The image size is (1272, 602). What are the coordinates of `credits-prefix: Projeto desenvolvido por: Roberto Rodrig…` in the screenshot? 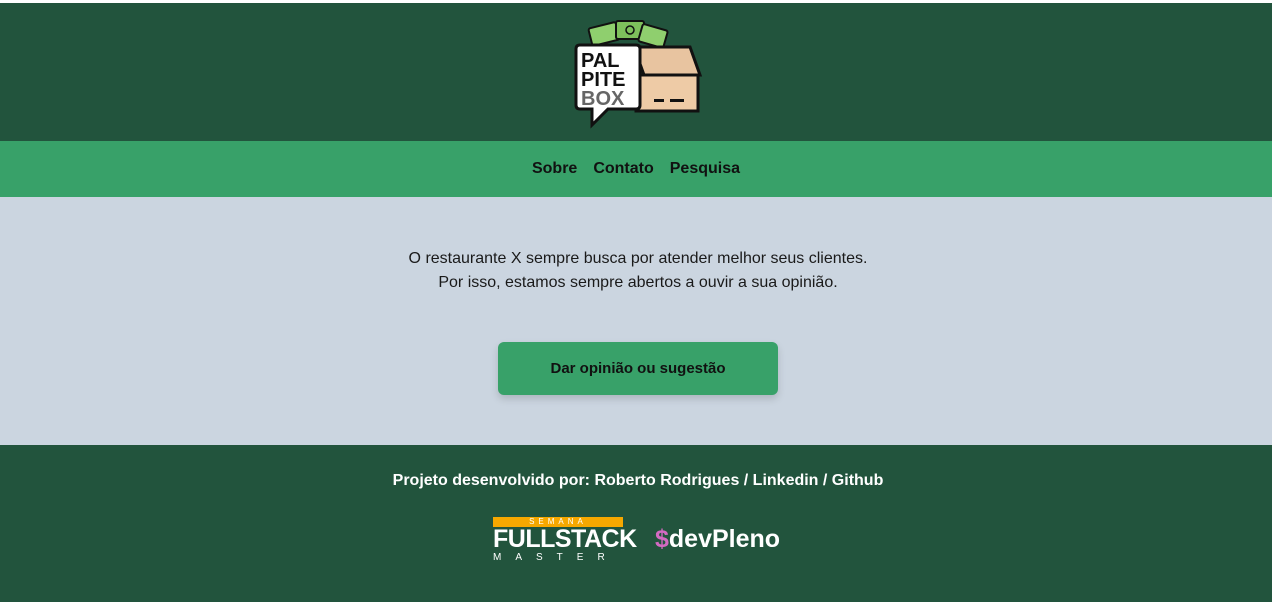 It's located at (572, 480).